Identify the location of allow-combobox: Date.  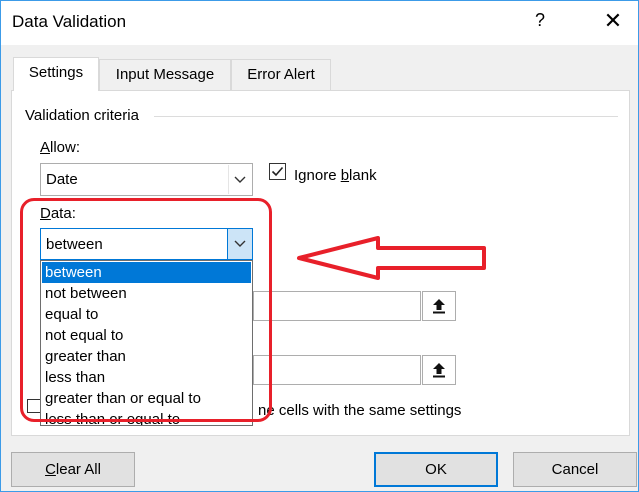
(146, 179).